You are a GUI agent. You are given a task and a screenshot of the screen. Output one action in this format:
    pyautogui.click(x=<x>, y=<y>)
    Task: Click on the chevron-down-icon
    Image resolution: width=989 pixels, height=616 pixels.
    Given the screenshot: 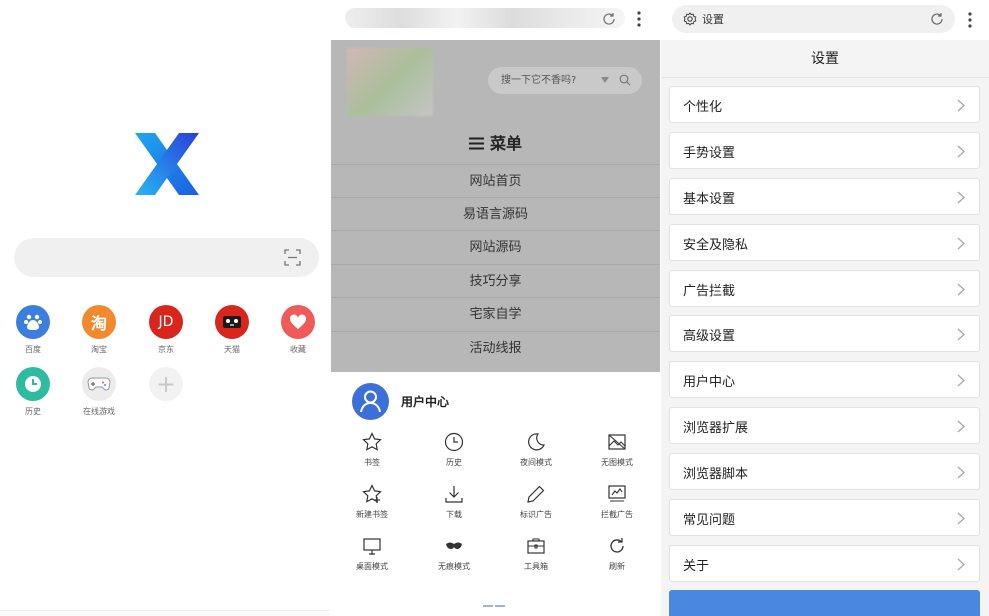 What is the action you would take?
    pyautogui.click(x=605, y=80)
    